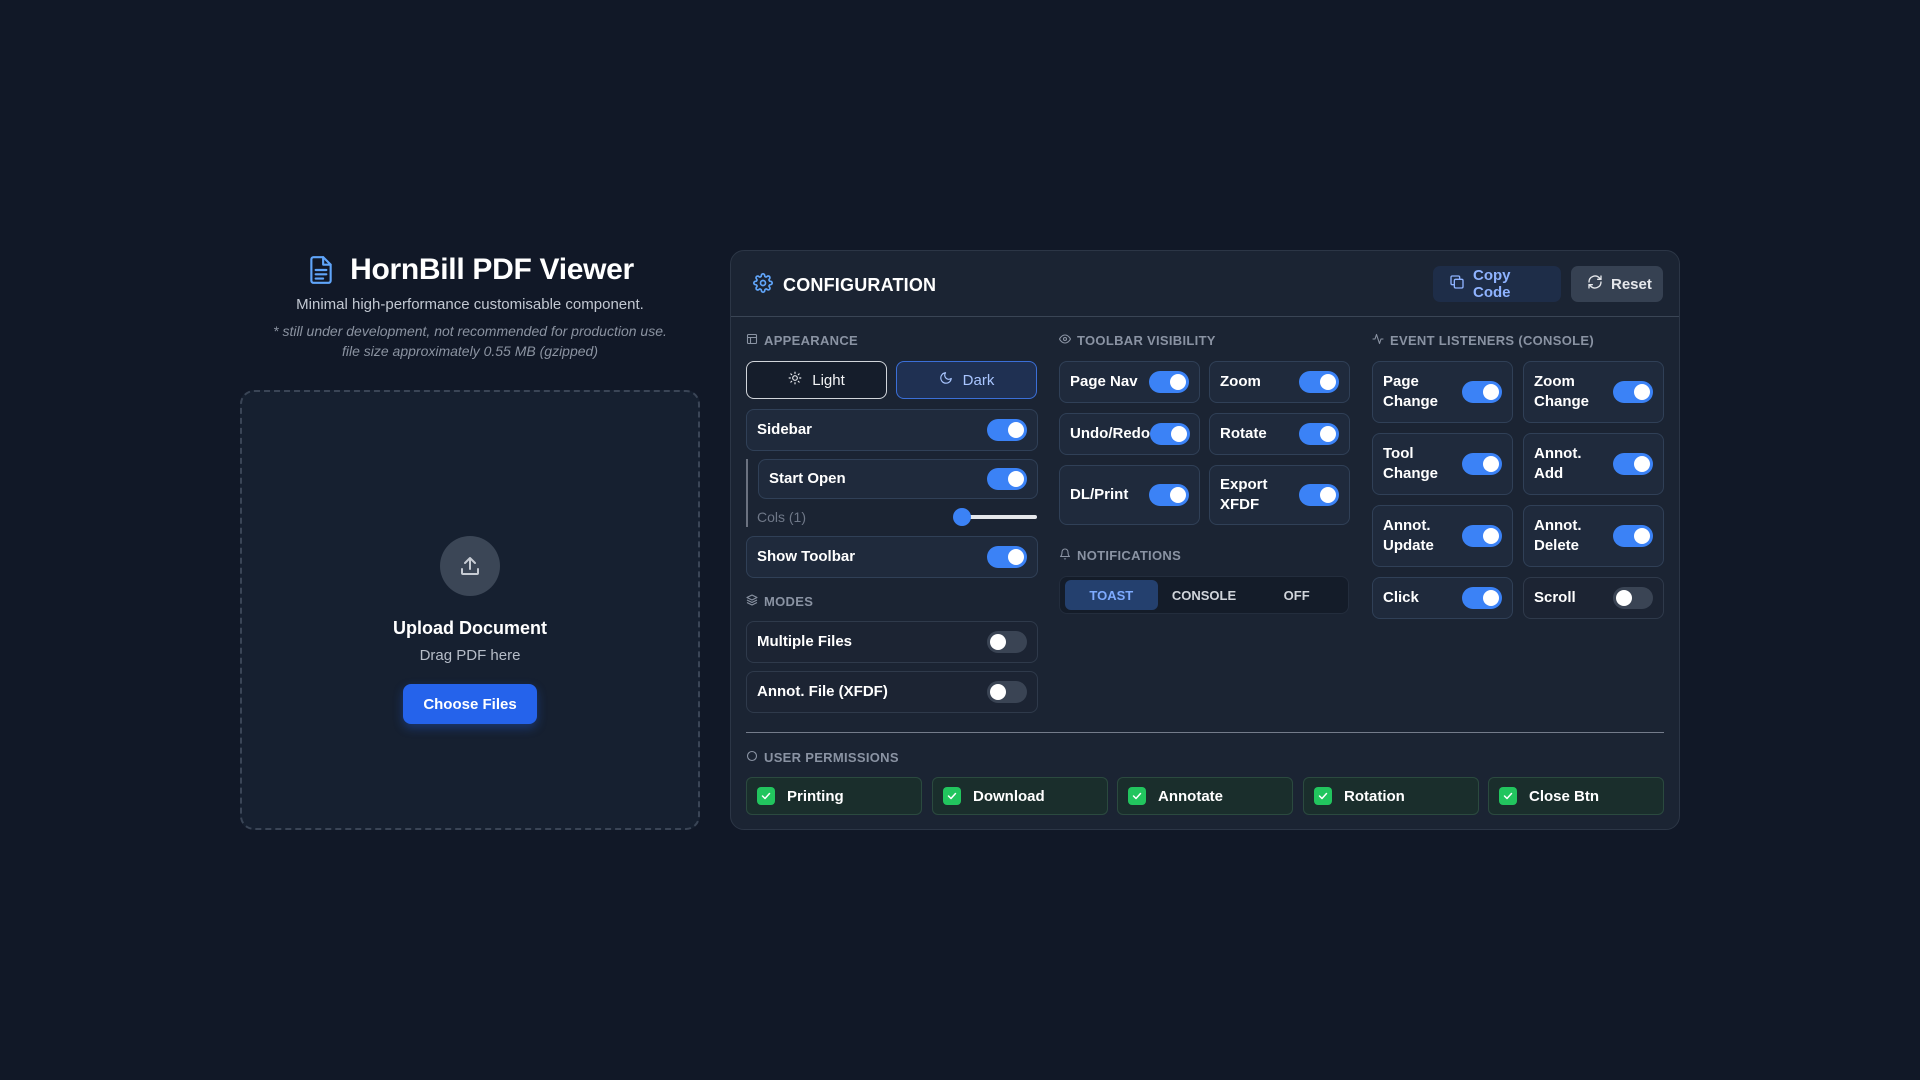 Image resolution: width=1920 pixels, height=1080 pixels. Describe the element at coordinates (1492, 340) in the screenshot. I see `events-label: EVENT LISTENERS (CONSOLE)` at that location.